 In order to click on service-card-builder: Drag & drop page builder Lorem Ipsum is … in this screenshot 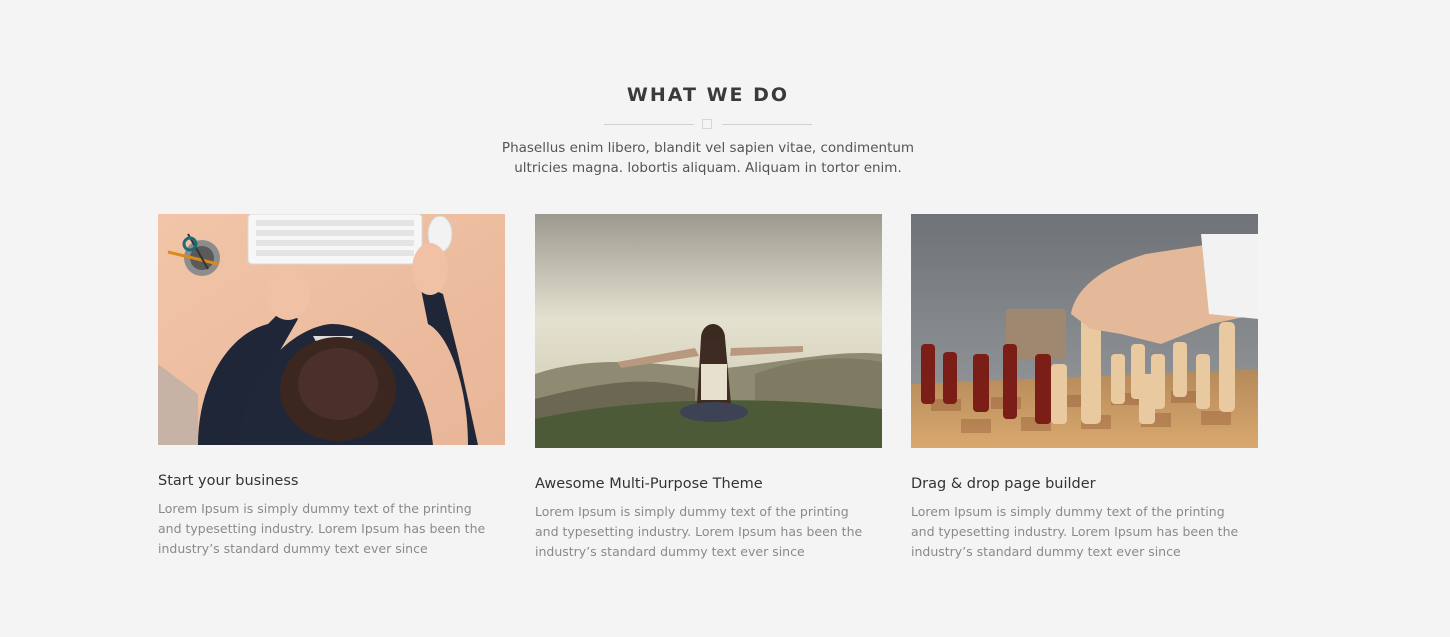, I will do `click(1084, 389)`.